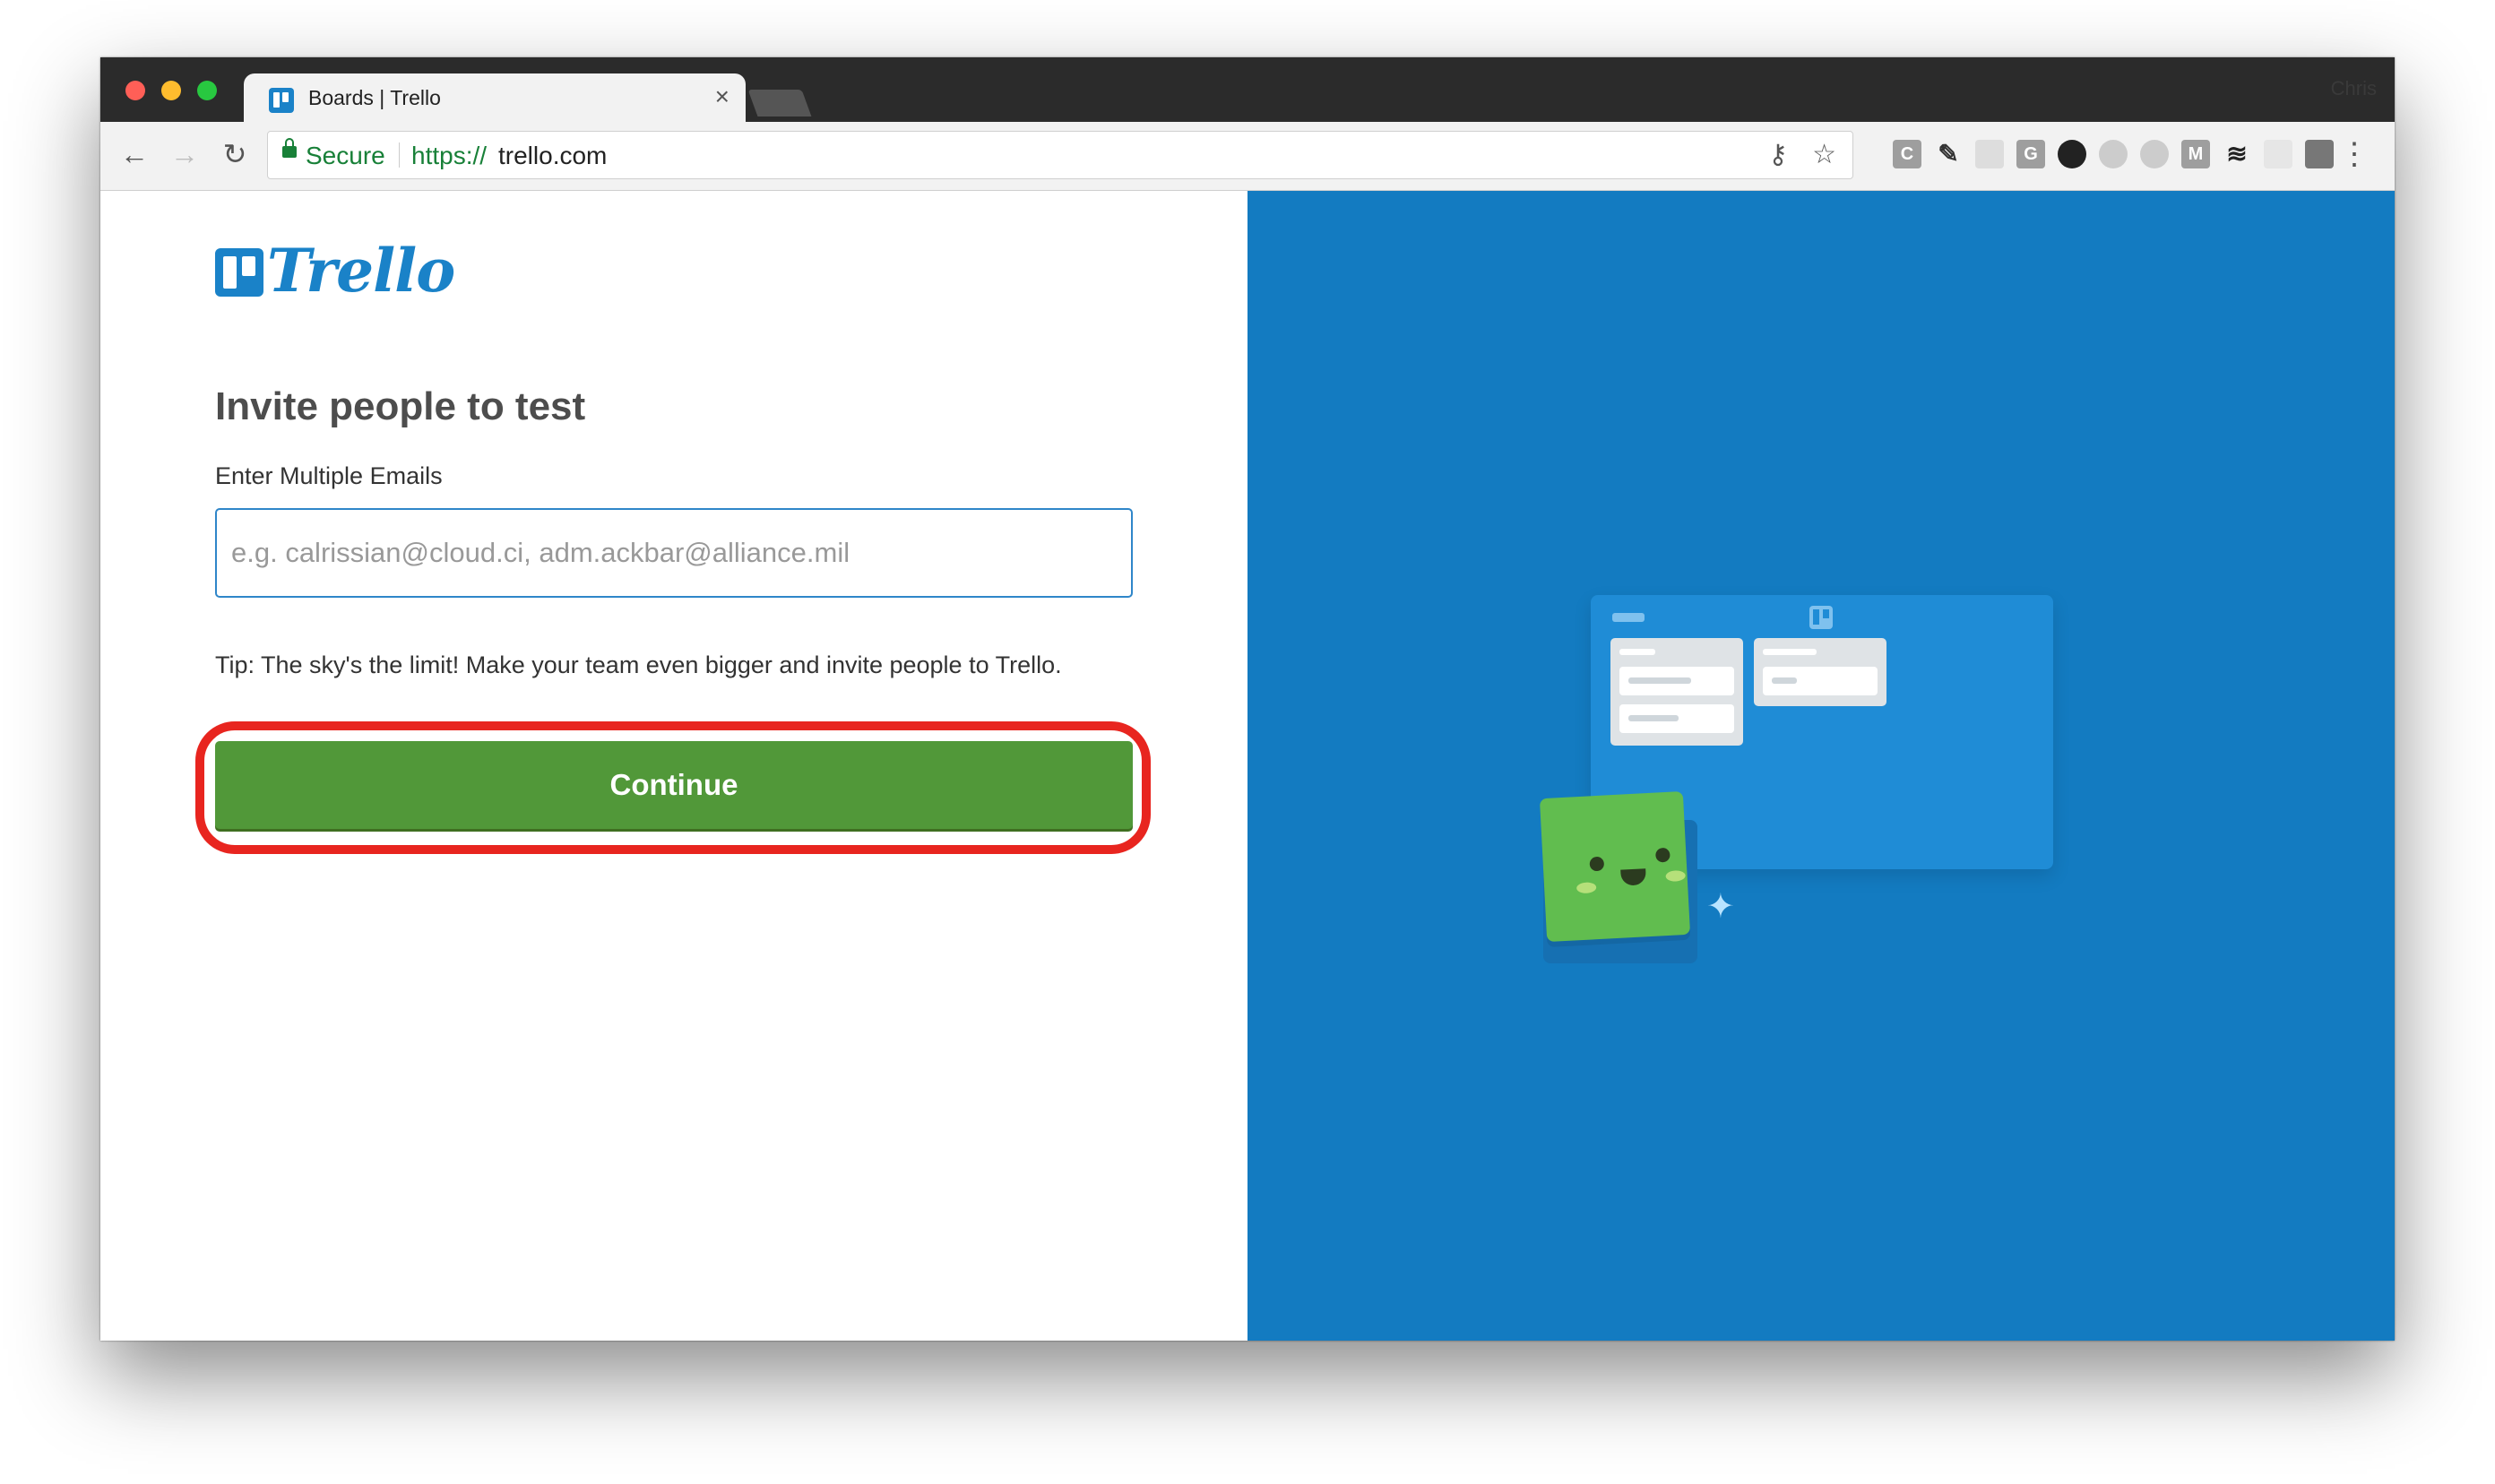 Image resolution: width=2495 pixels, height=1484 pixels. I want to click on board-logo-icon, so click(1821, 617).